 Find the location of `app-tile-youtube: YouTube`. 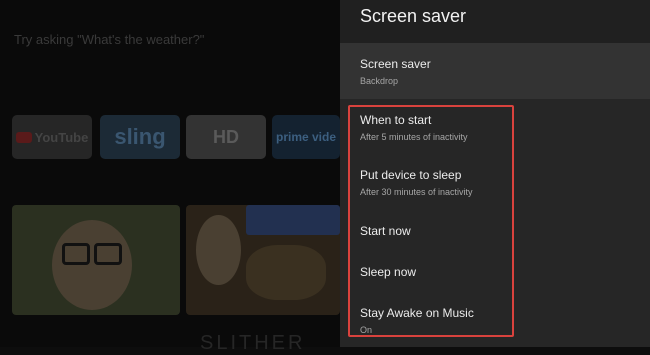

app-tile-youtube: YouTube is located at coordinates (52, 137).